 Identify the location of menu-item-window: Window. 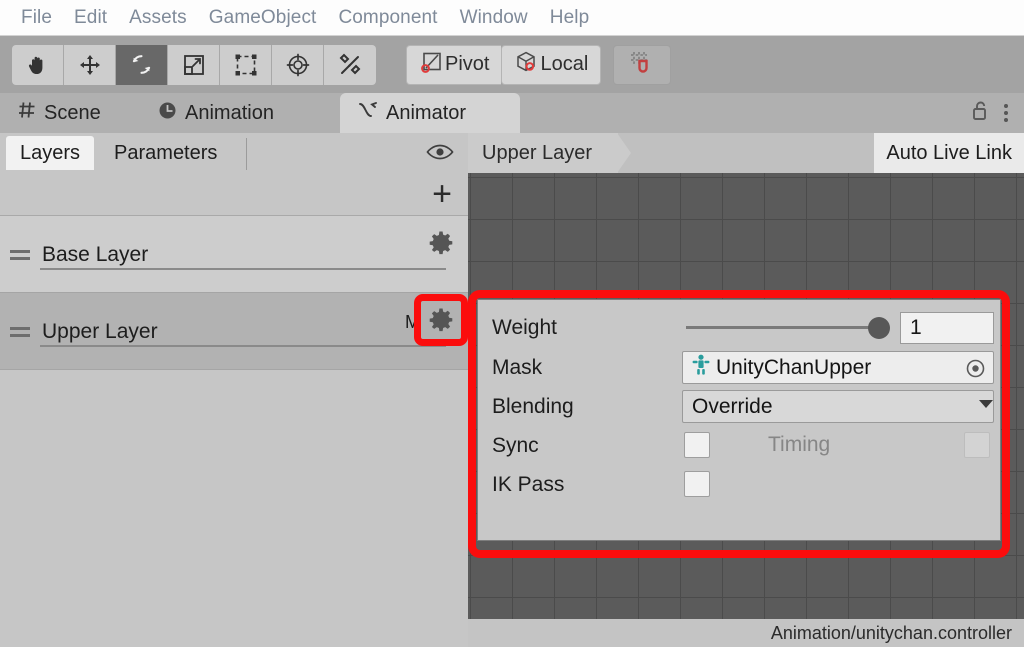
(494, 18).